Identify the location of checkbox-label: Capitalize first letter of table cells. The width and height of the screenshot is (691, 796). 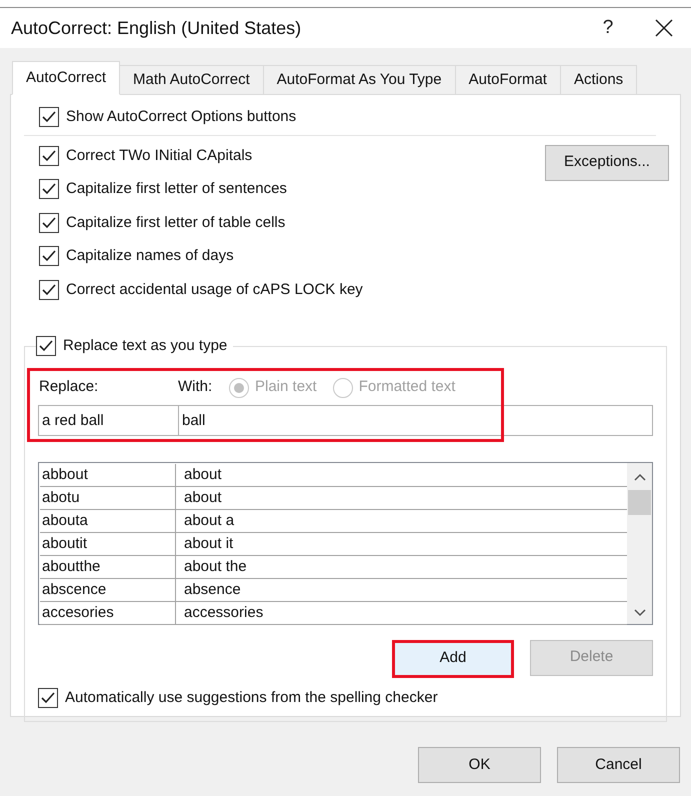
(176, 222).